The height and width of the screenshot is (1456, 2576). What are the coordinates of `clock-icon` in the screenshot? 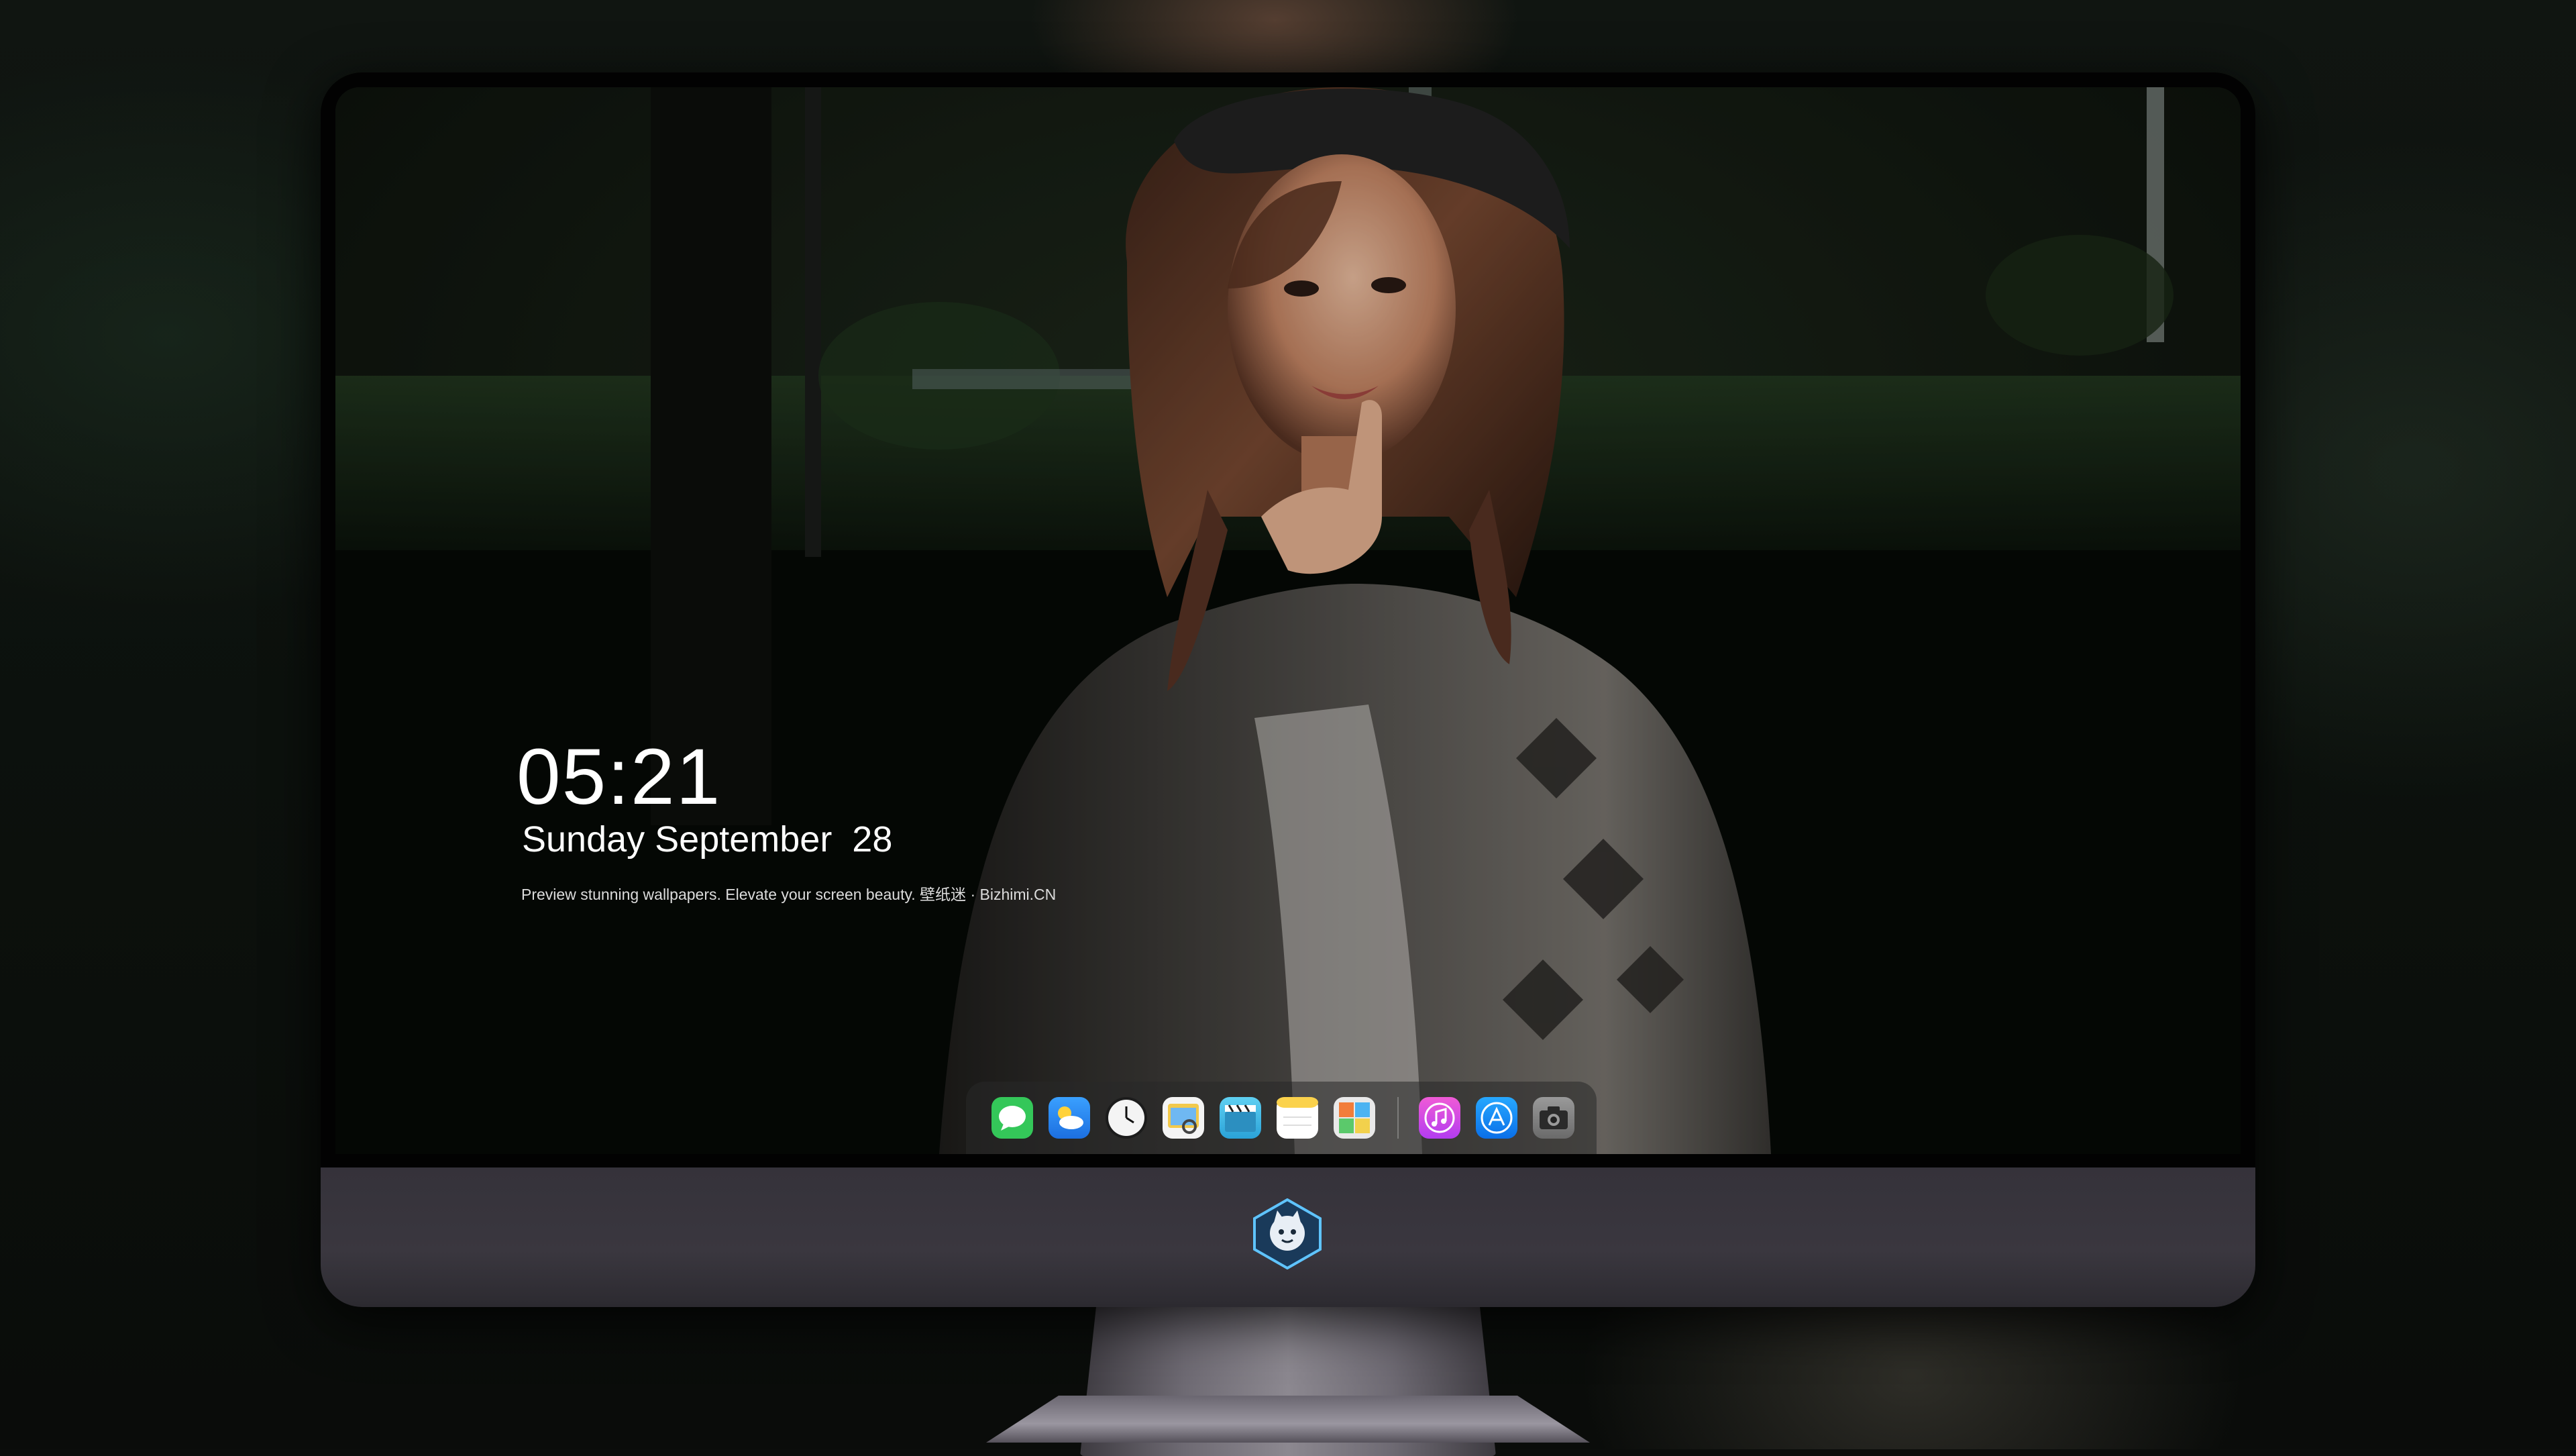 It's located at (1126, 1118).